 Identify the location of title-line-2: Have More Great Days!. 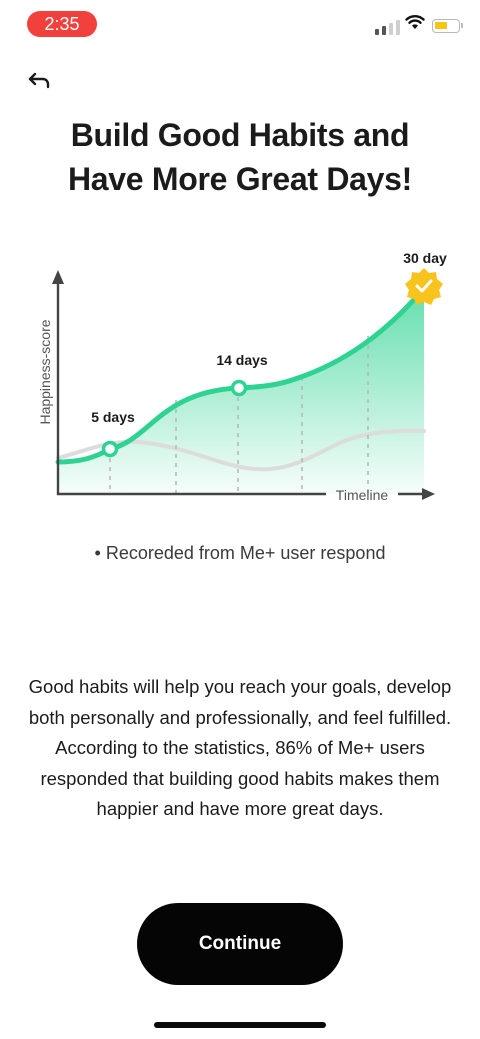
(240, 179).